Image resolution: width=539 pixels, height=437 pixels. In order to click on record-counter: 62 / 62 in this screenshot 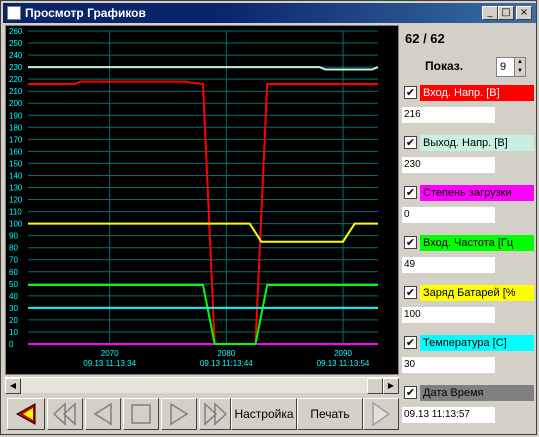, I will do `click(425, 38)`.